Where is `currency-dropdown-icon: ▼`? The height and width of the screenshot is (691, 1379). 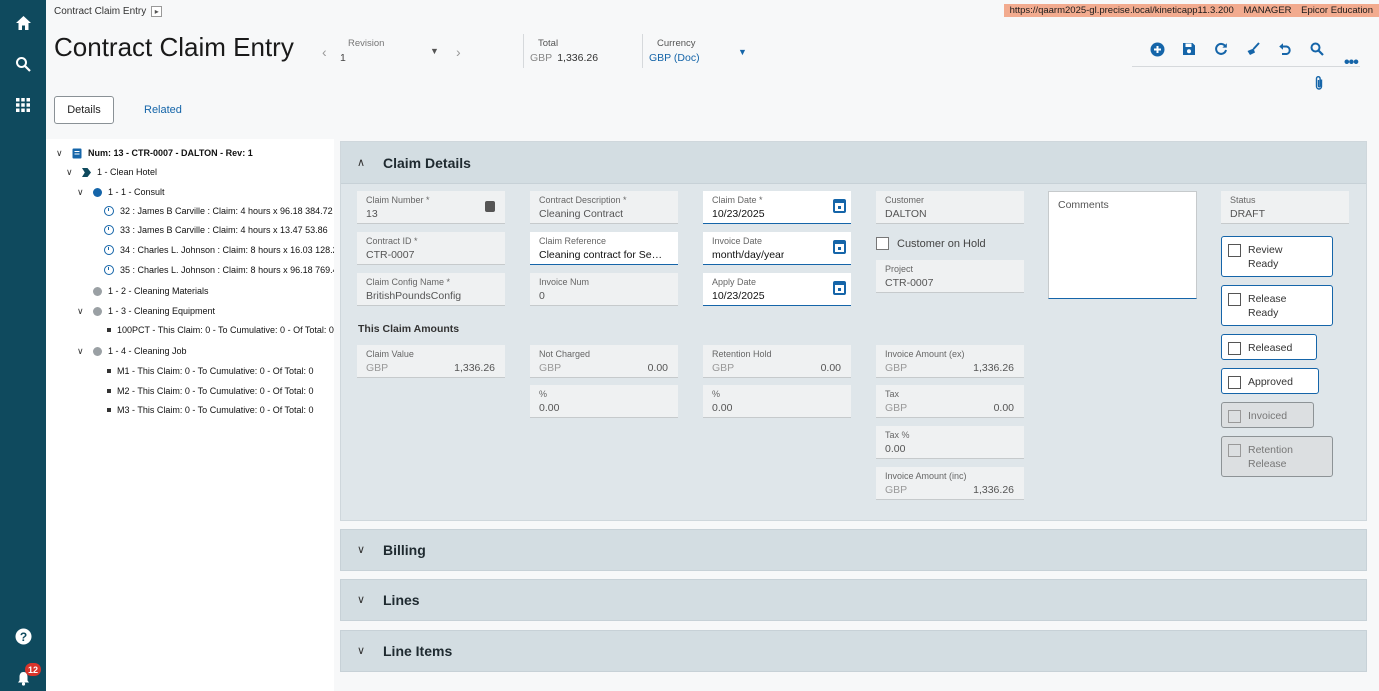
currency-dropdown-icon: ▼ is located at coordinates (742, 52).